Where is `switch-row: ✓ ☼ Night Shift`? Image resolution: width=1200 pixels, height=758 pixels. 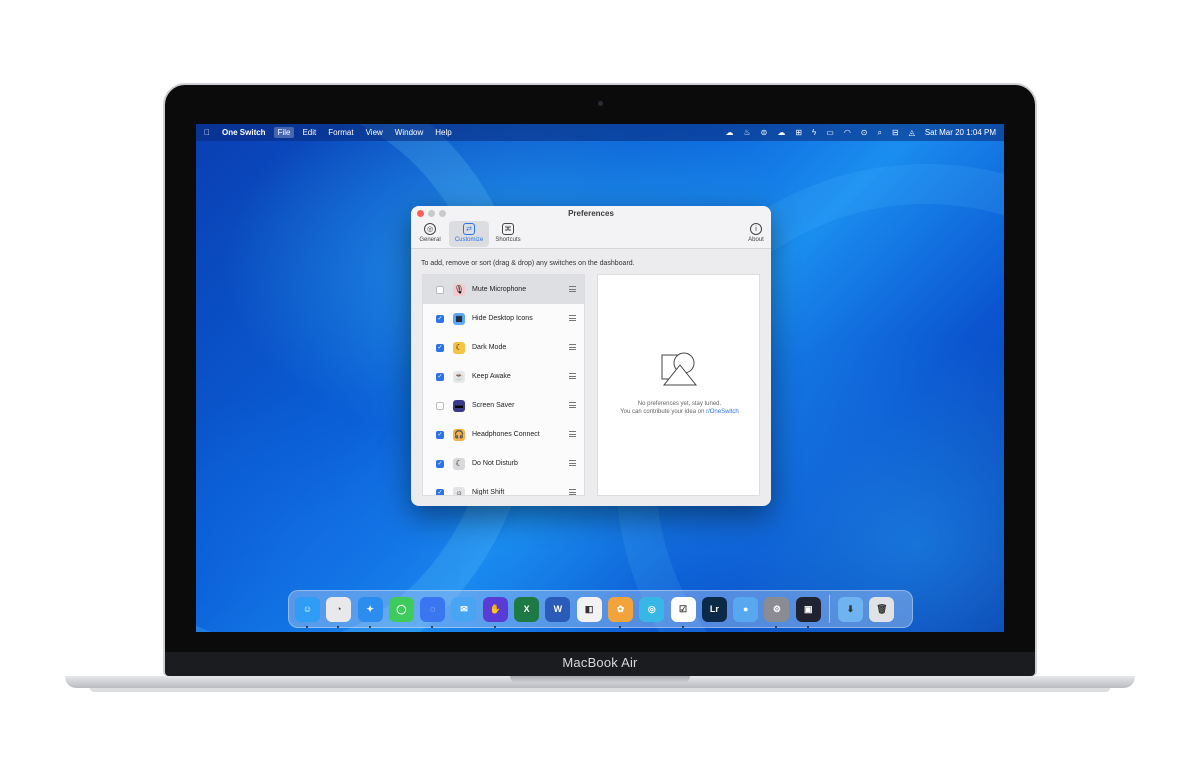
switch-row: ✓ ☼ Night Shift is located at coordinates (503, 487).